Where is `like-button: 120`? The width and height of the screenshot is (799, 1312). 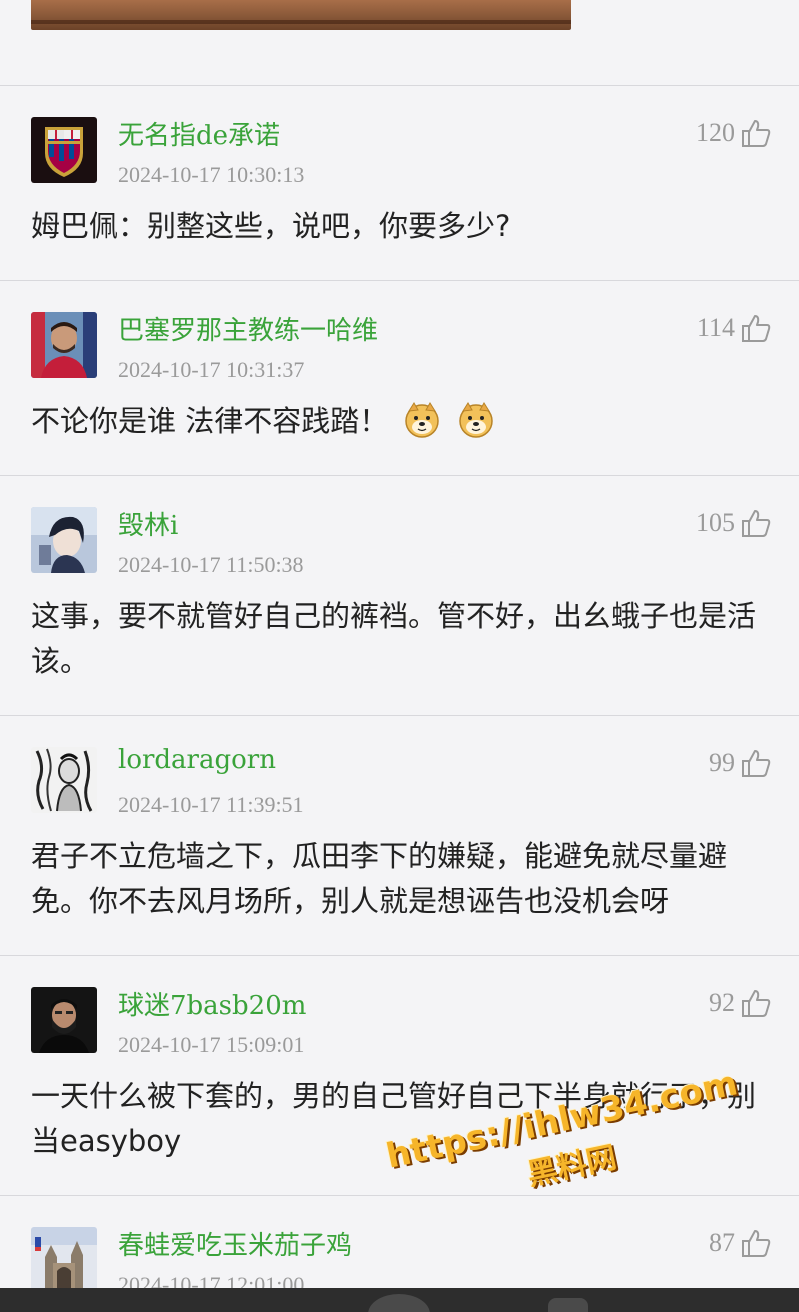
like-button: 120 is located at coordinates (733, 133).